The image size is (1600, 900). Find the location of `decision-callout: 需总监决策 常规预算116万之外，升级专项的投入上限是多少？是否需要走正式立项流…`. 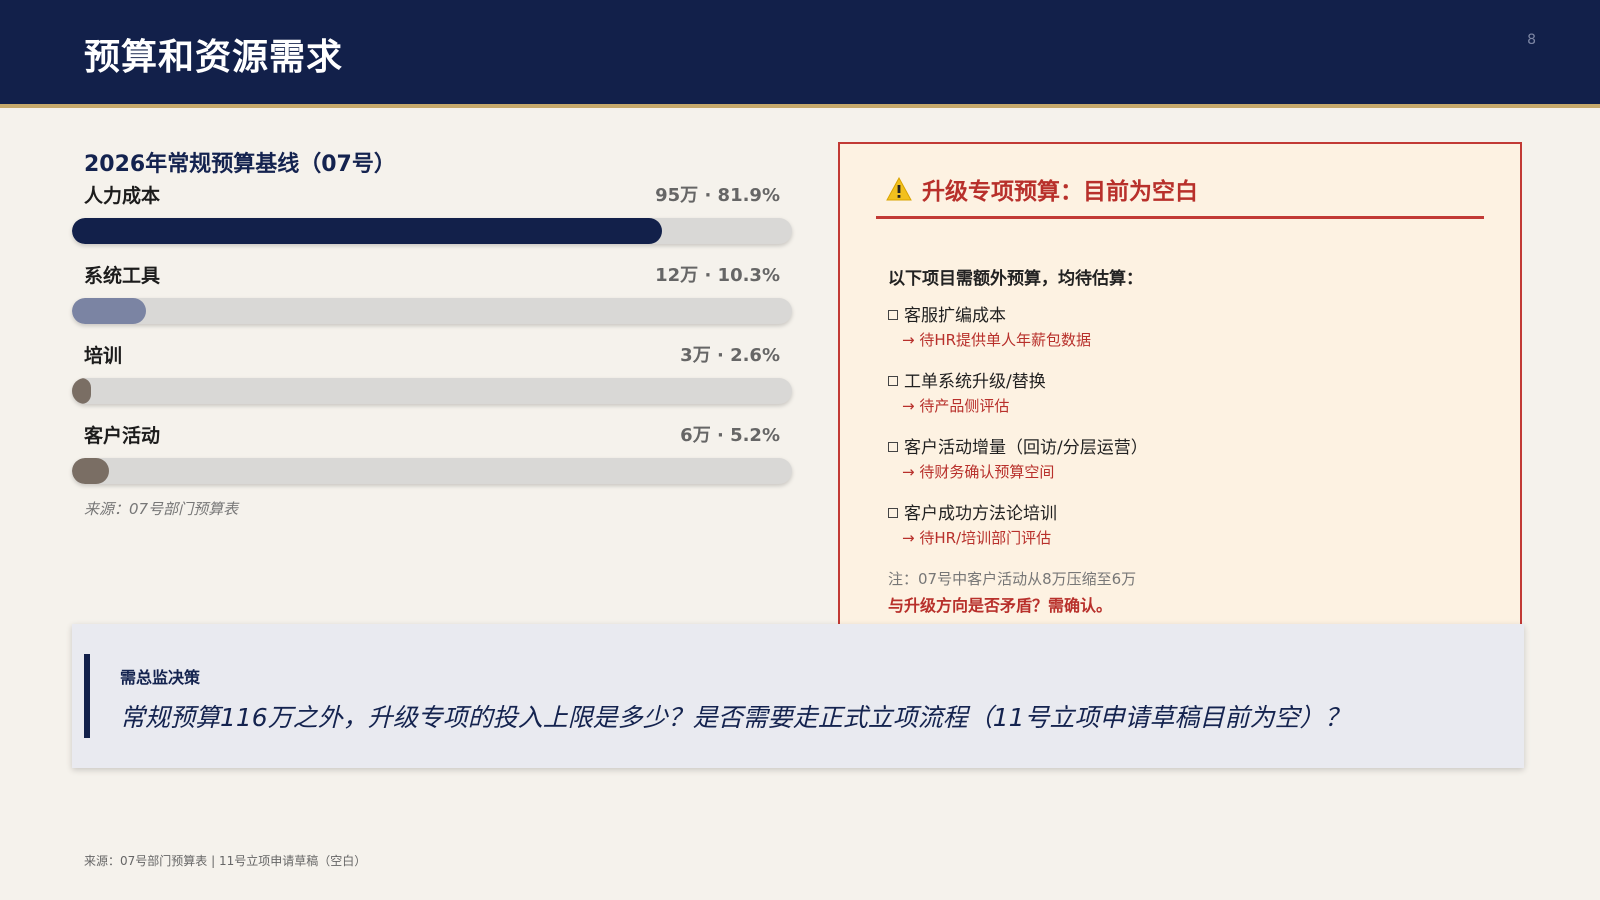

decision-callout: 需总监决策 常规预算116万之外，升级专项的投入上限是多少？是否需要走正式立项流… is located at coordinates (798, 696).